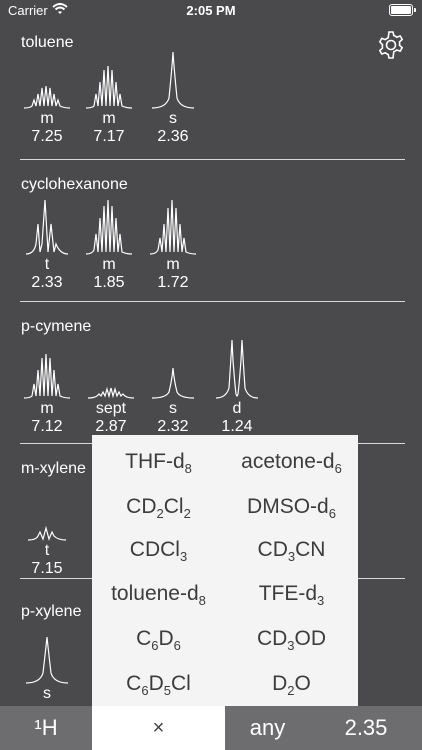  I want to click on peak-signal: d 1.24, so click(237, 387).